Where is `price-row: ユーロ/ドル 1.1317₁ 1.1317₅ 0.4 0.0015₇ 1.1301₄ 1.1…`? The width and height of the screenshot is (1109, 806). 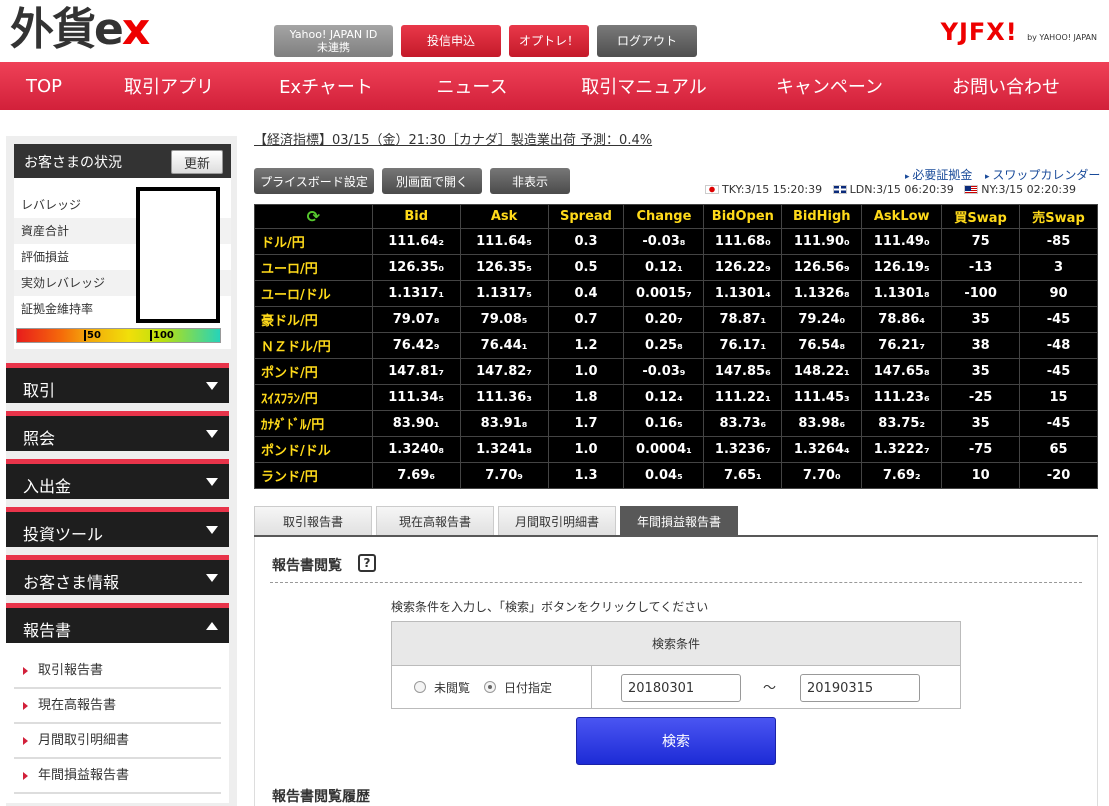 price-row: ユーロ/ドル 1.1317₁ 1.1317₅ 0.4 0.0015₇ 1.1301₄ 1.1… is located at coordinates (676, 293).